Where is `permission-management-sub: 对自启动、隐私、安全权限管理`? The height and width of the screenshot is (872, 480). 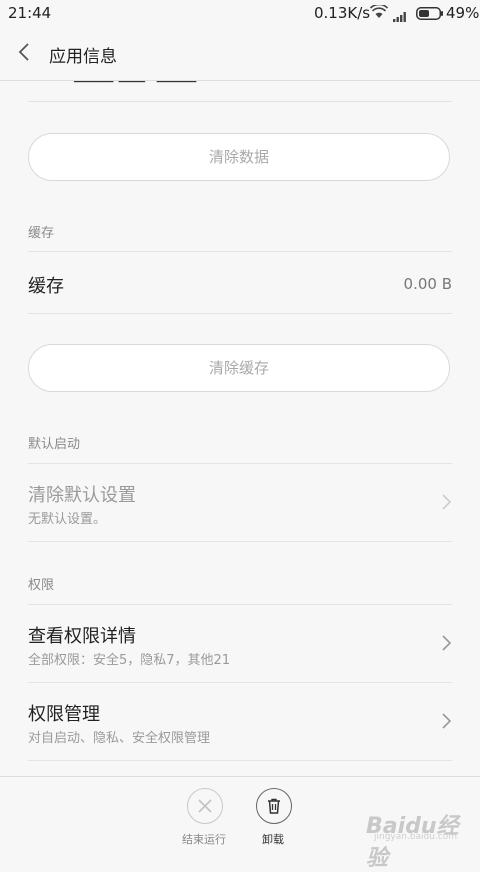
permission-management-sub: 对自启动、隐私、安全权限管理 is located at coordinates (119, 738).